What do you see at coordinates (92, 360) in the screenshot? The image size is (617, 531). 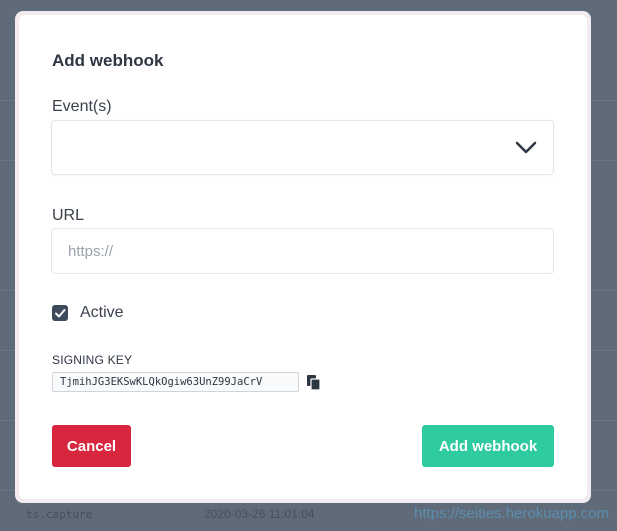 I see `signing-key-label: SIGNING KEY` at bounding box center [92, 360].